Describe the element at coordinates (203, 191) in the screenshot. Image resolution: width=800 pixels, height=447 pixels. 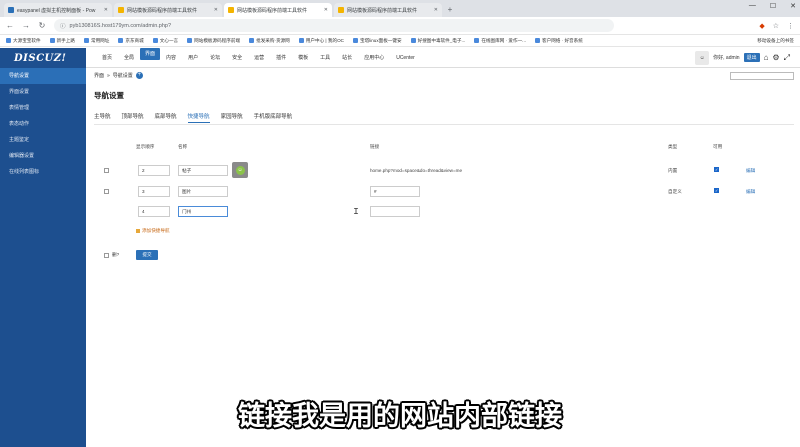
I see `name-input: 图片` at that location.